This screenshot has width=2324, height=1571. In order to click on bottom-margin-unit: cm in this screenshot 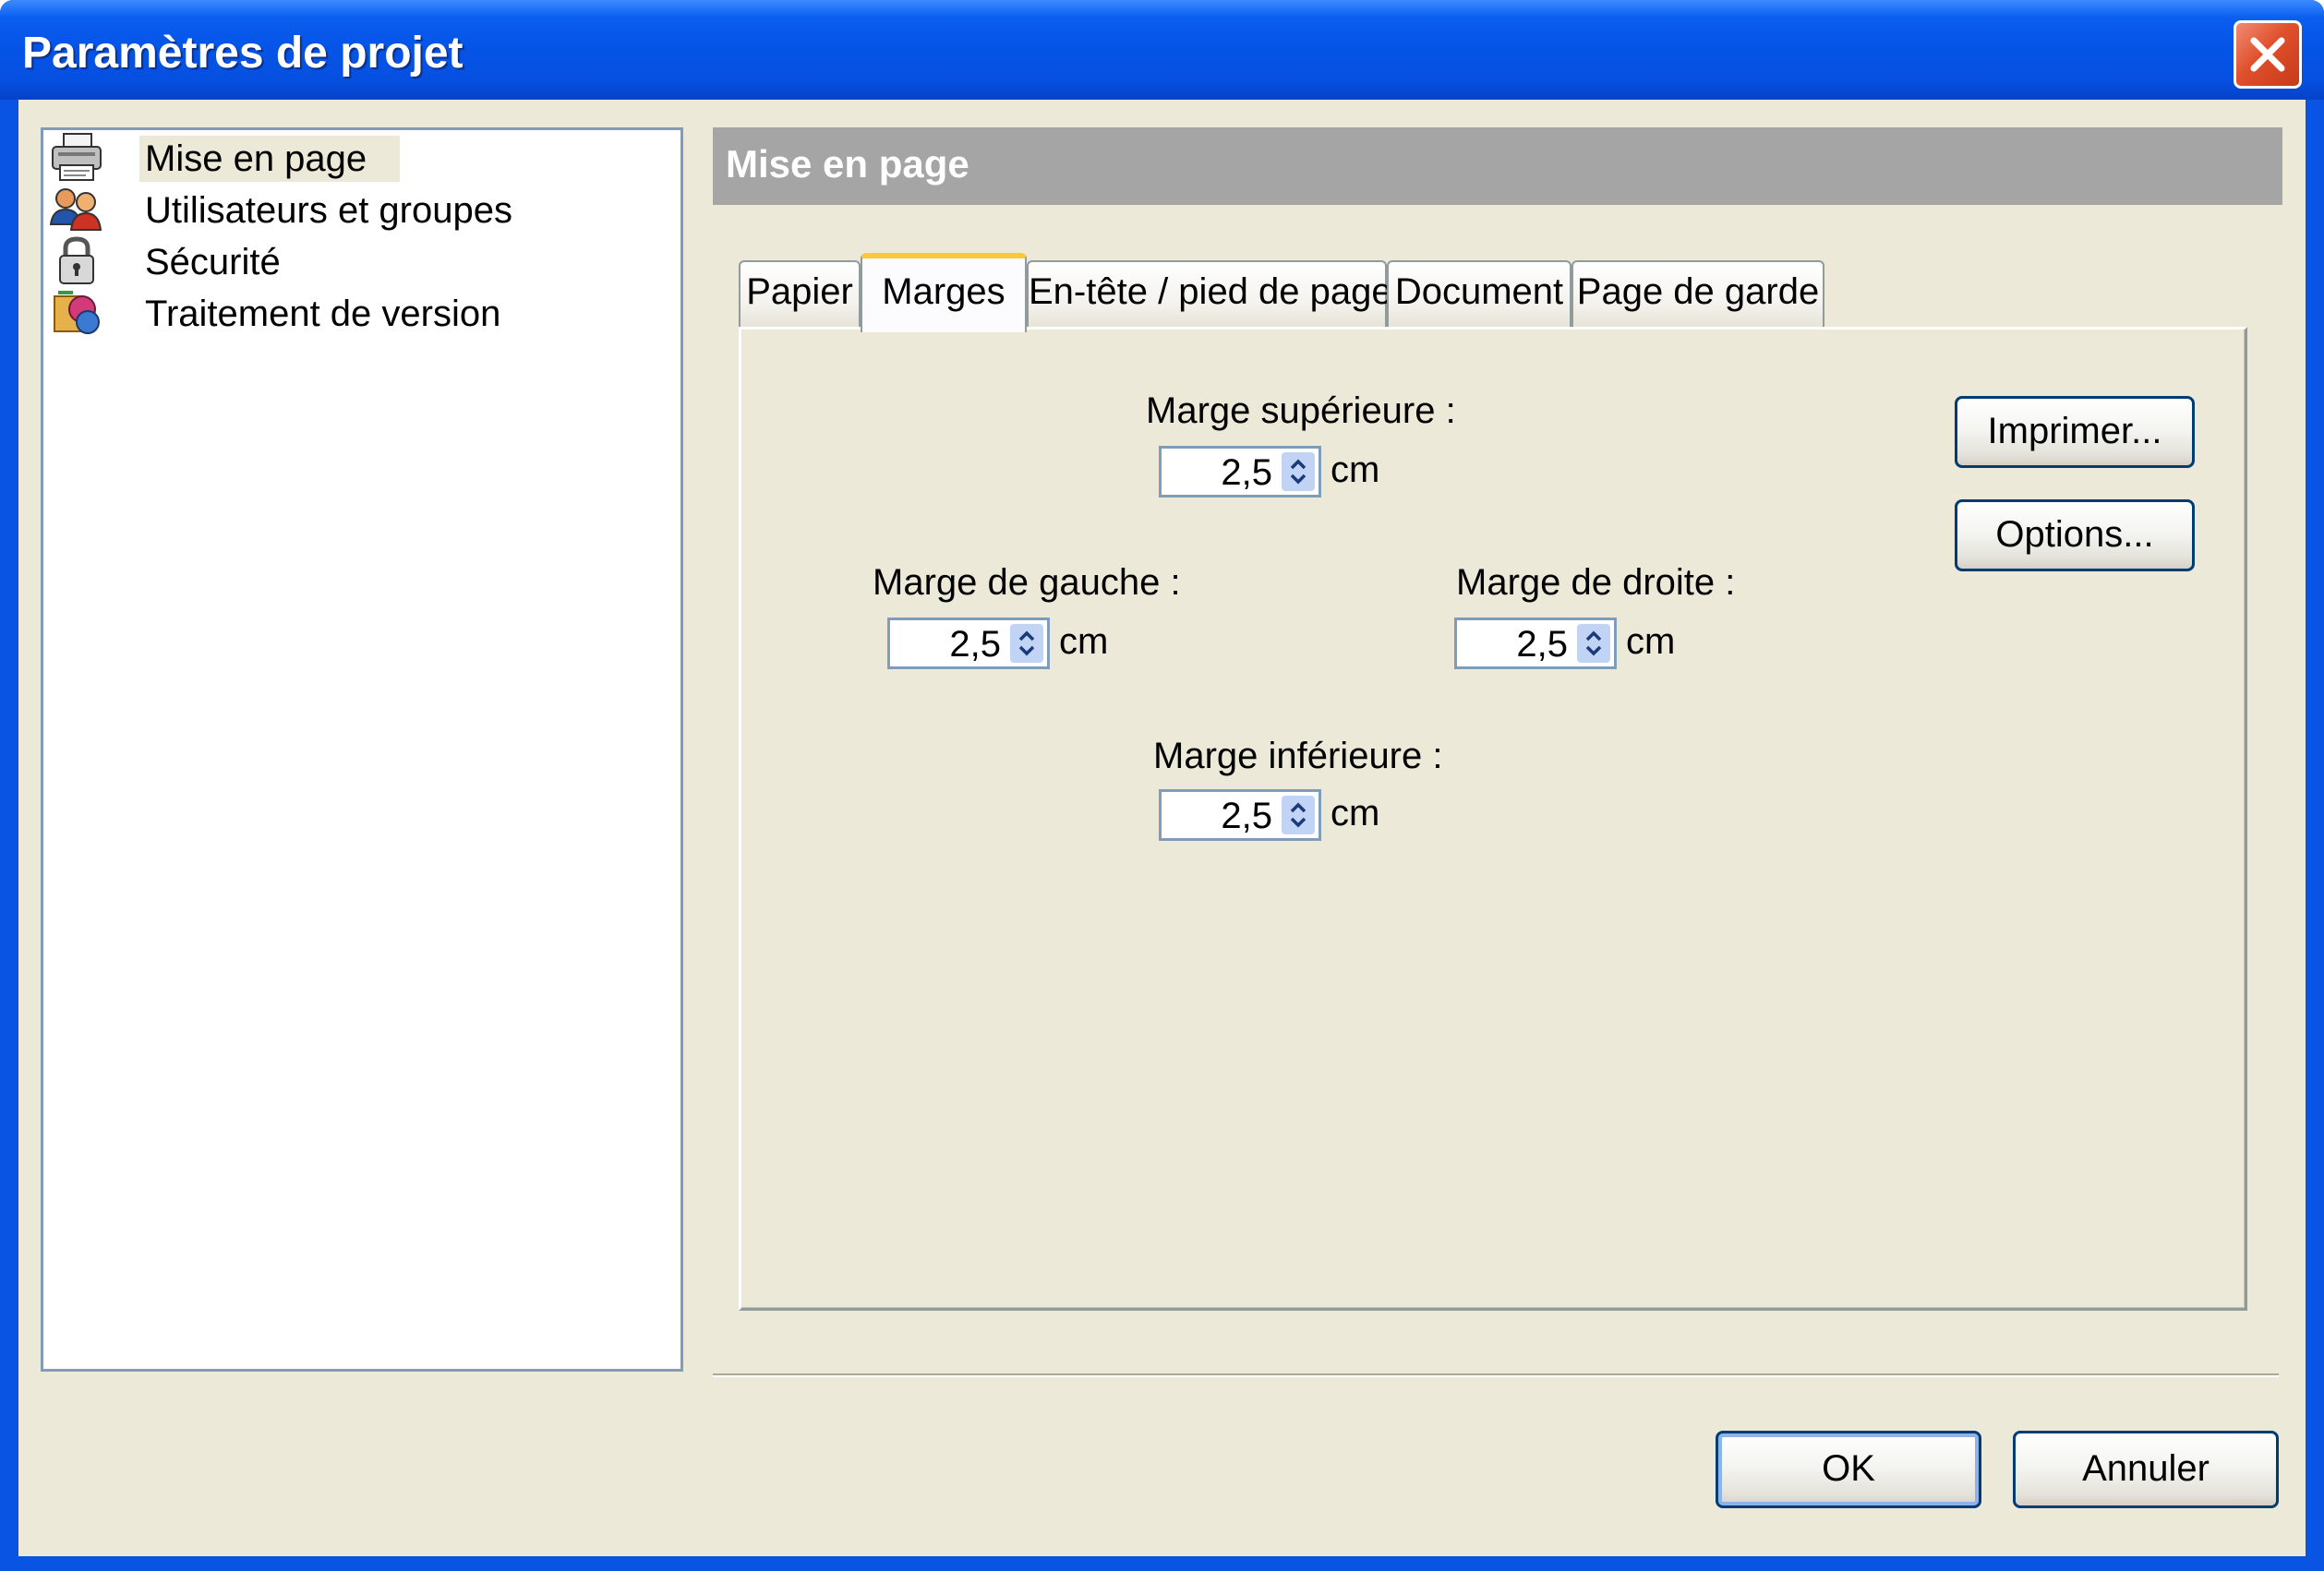, I will do `click(1355, 813)`.